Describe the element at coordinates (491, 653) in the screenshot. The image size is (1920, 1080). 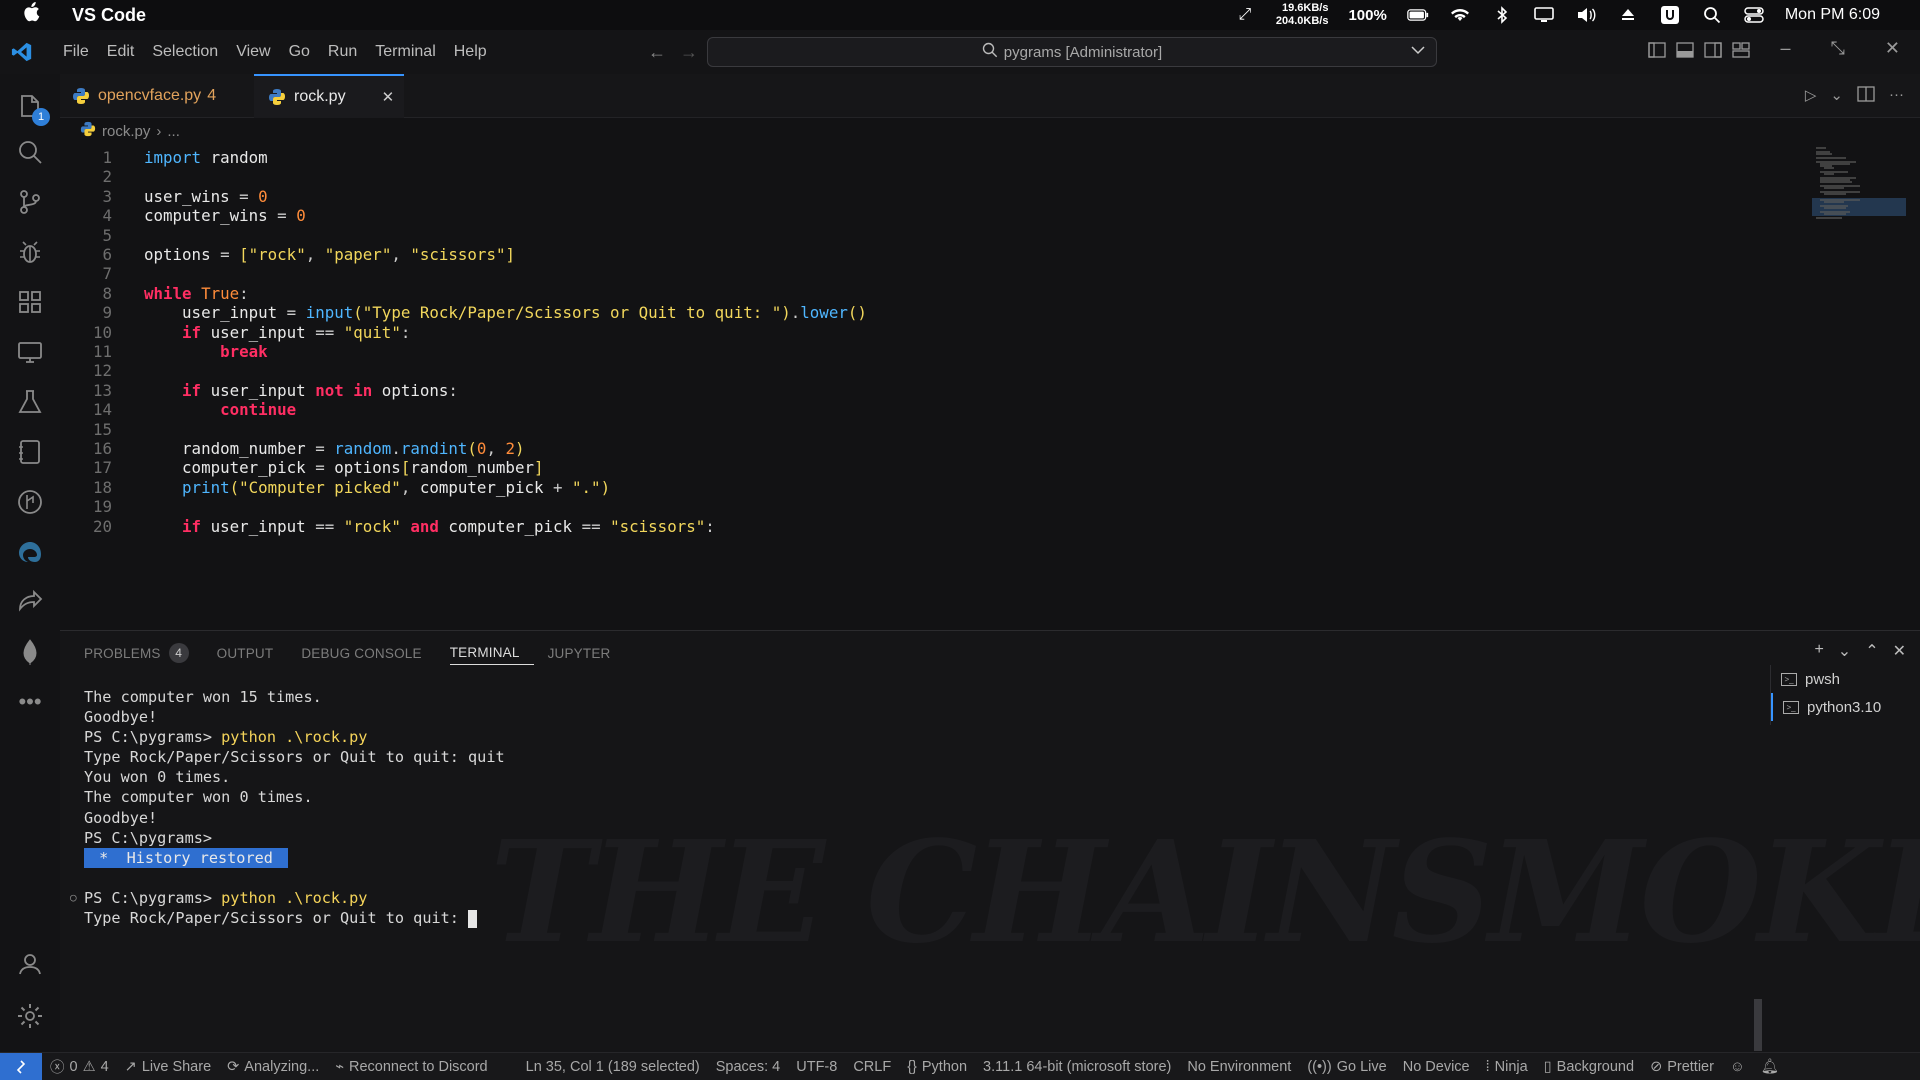
I see `tab-terminal: TERMINAL` at that location.